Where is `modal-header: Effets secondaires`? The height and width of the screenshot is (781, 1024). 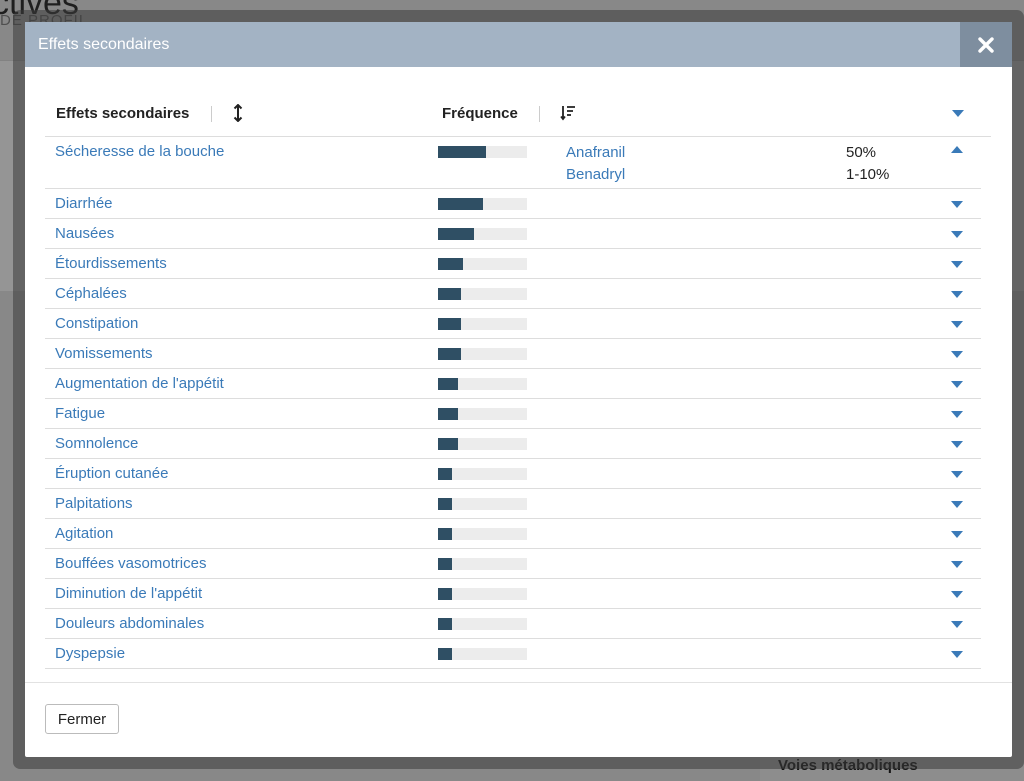
modal-header: Effets secondaires is located at coordinates (518, 44).